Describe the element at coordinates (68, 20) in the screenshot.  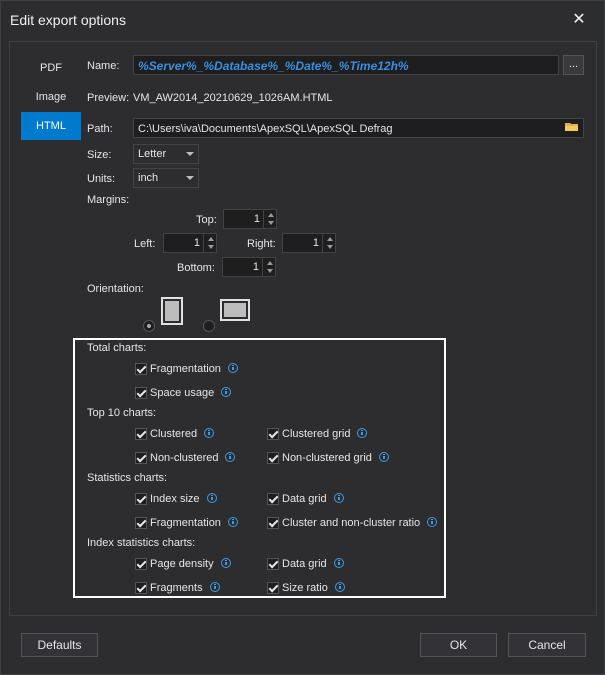
I see `dialog-title: Edit export options` at that location.